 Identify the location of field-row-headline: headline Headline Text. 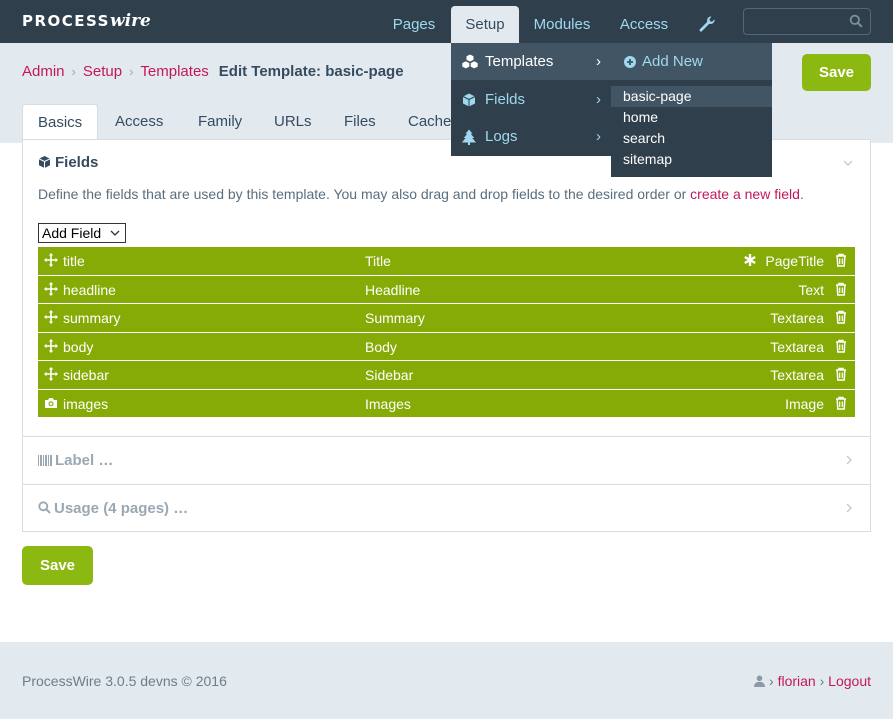
(446, 289).